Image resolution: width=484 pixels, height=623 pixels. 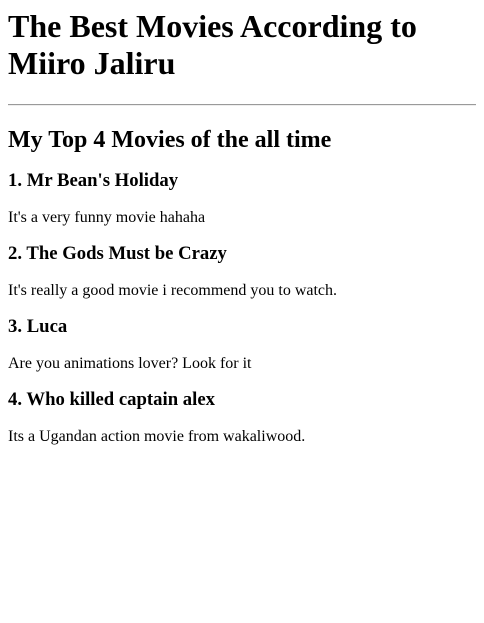 I want to click on movie-title: 2. The Gods Must be Crazy, so click(x=117, y=253).